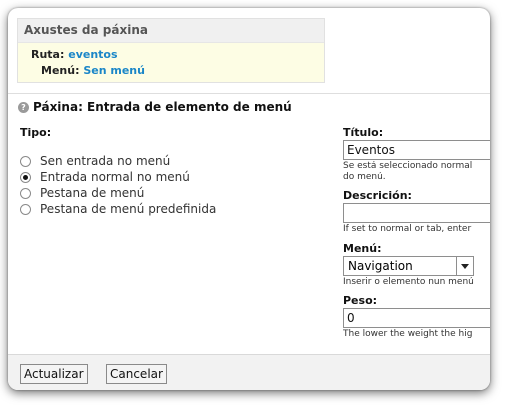 This screenshot has height=414, width=512. I want to click on button-bar: Actualizar Cancelar, so click(249, 372).